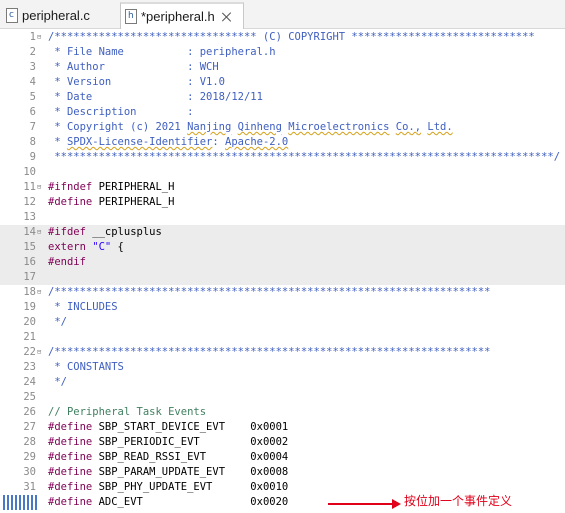 Image resolution: width=565 pixels, height=513 pixels. I want to click on code-line: 16 #endif, so click(282, 262).